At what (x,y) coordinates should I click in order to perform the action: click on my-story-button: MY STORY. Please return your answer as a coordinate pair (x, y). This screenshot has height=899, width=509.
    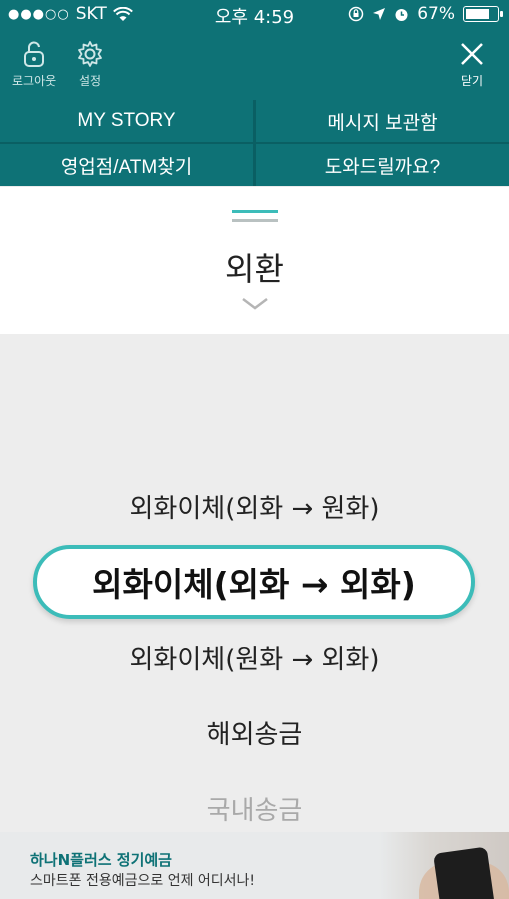
    Looking at the image, I should click on (126, 121).